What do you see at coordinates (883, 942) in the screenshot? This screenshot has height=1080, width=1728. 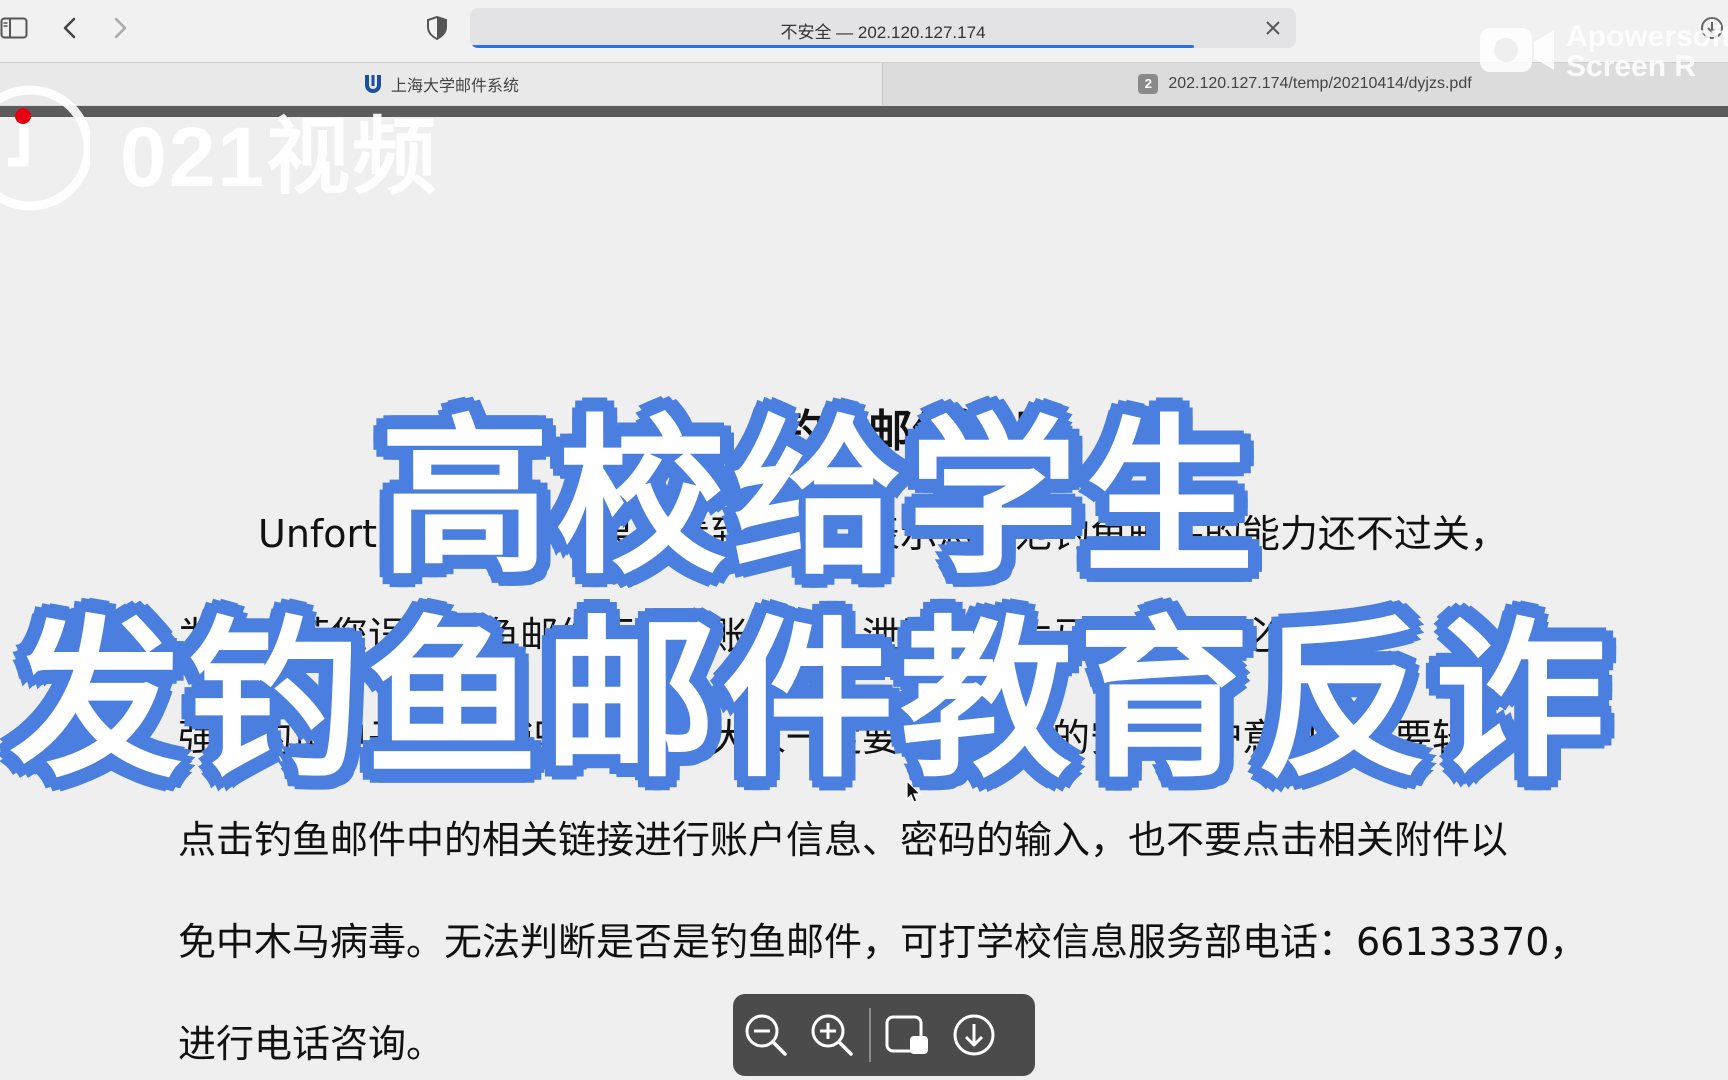 I see `doc-line-5: 免中木马病毒。无法判断是否是钓鱼邮件，可打学校信息服务部电话：66133370，` at bounding box center [883, 942].